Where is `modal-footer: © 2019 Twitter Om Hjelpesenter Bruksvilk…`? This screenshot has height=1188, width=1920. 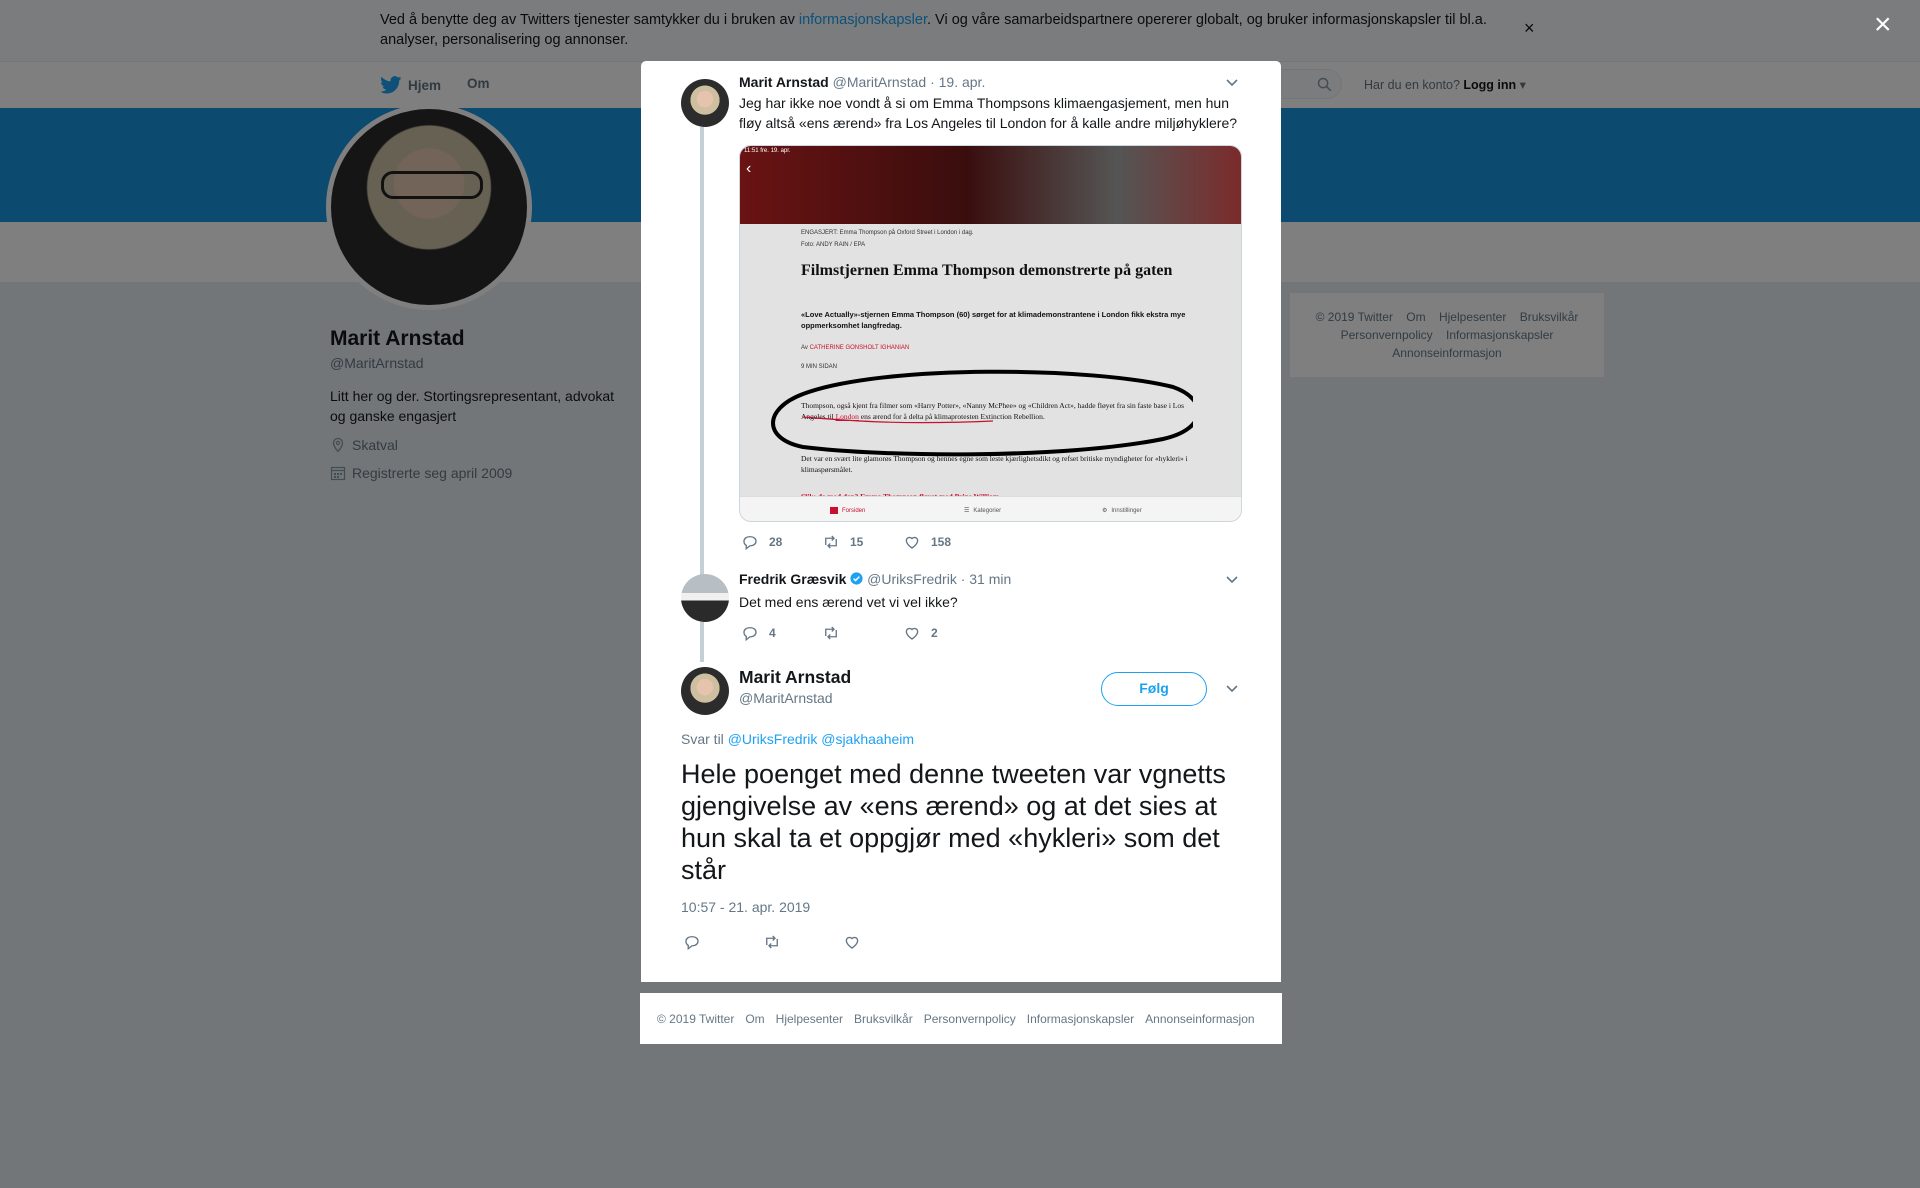 modal-footer: © 2019 Twitter Om Hjelpesenter Bruksvilk… is located at coordinates (961, 1018).